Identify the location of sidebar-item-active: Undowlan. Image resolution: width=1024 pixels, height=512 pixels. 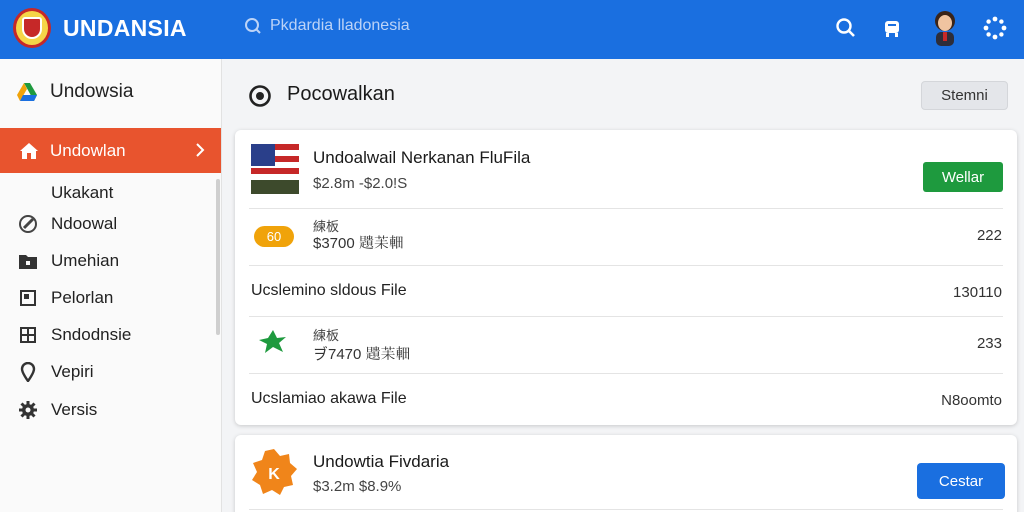
(110, 150).